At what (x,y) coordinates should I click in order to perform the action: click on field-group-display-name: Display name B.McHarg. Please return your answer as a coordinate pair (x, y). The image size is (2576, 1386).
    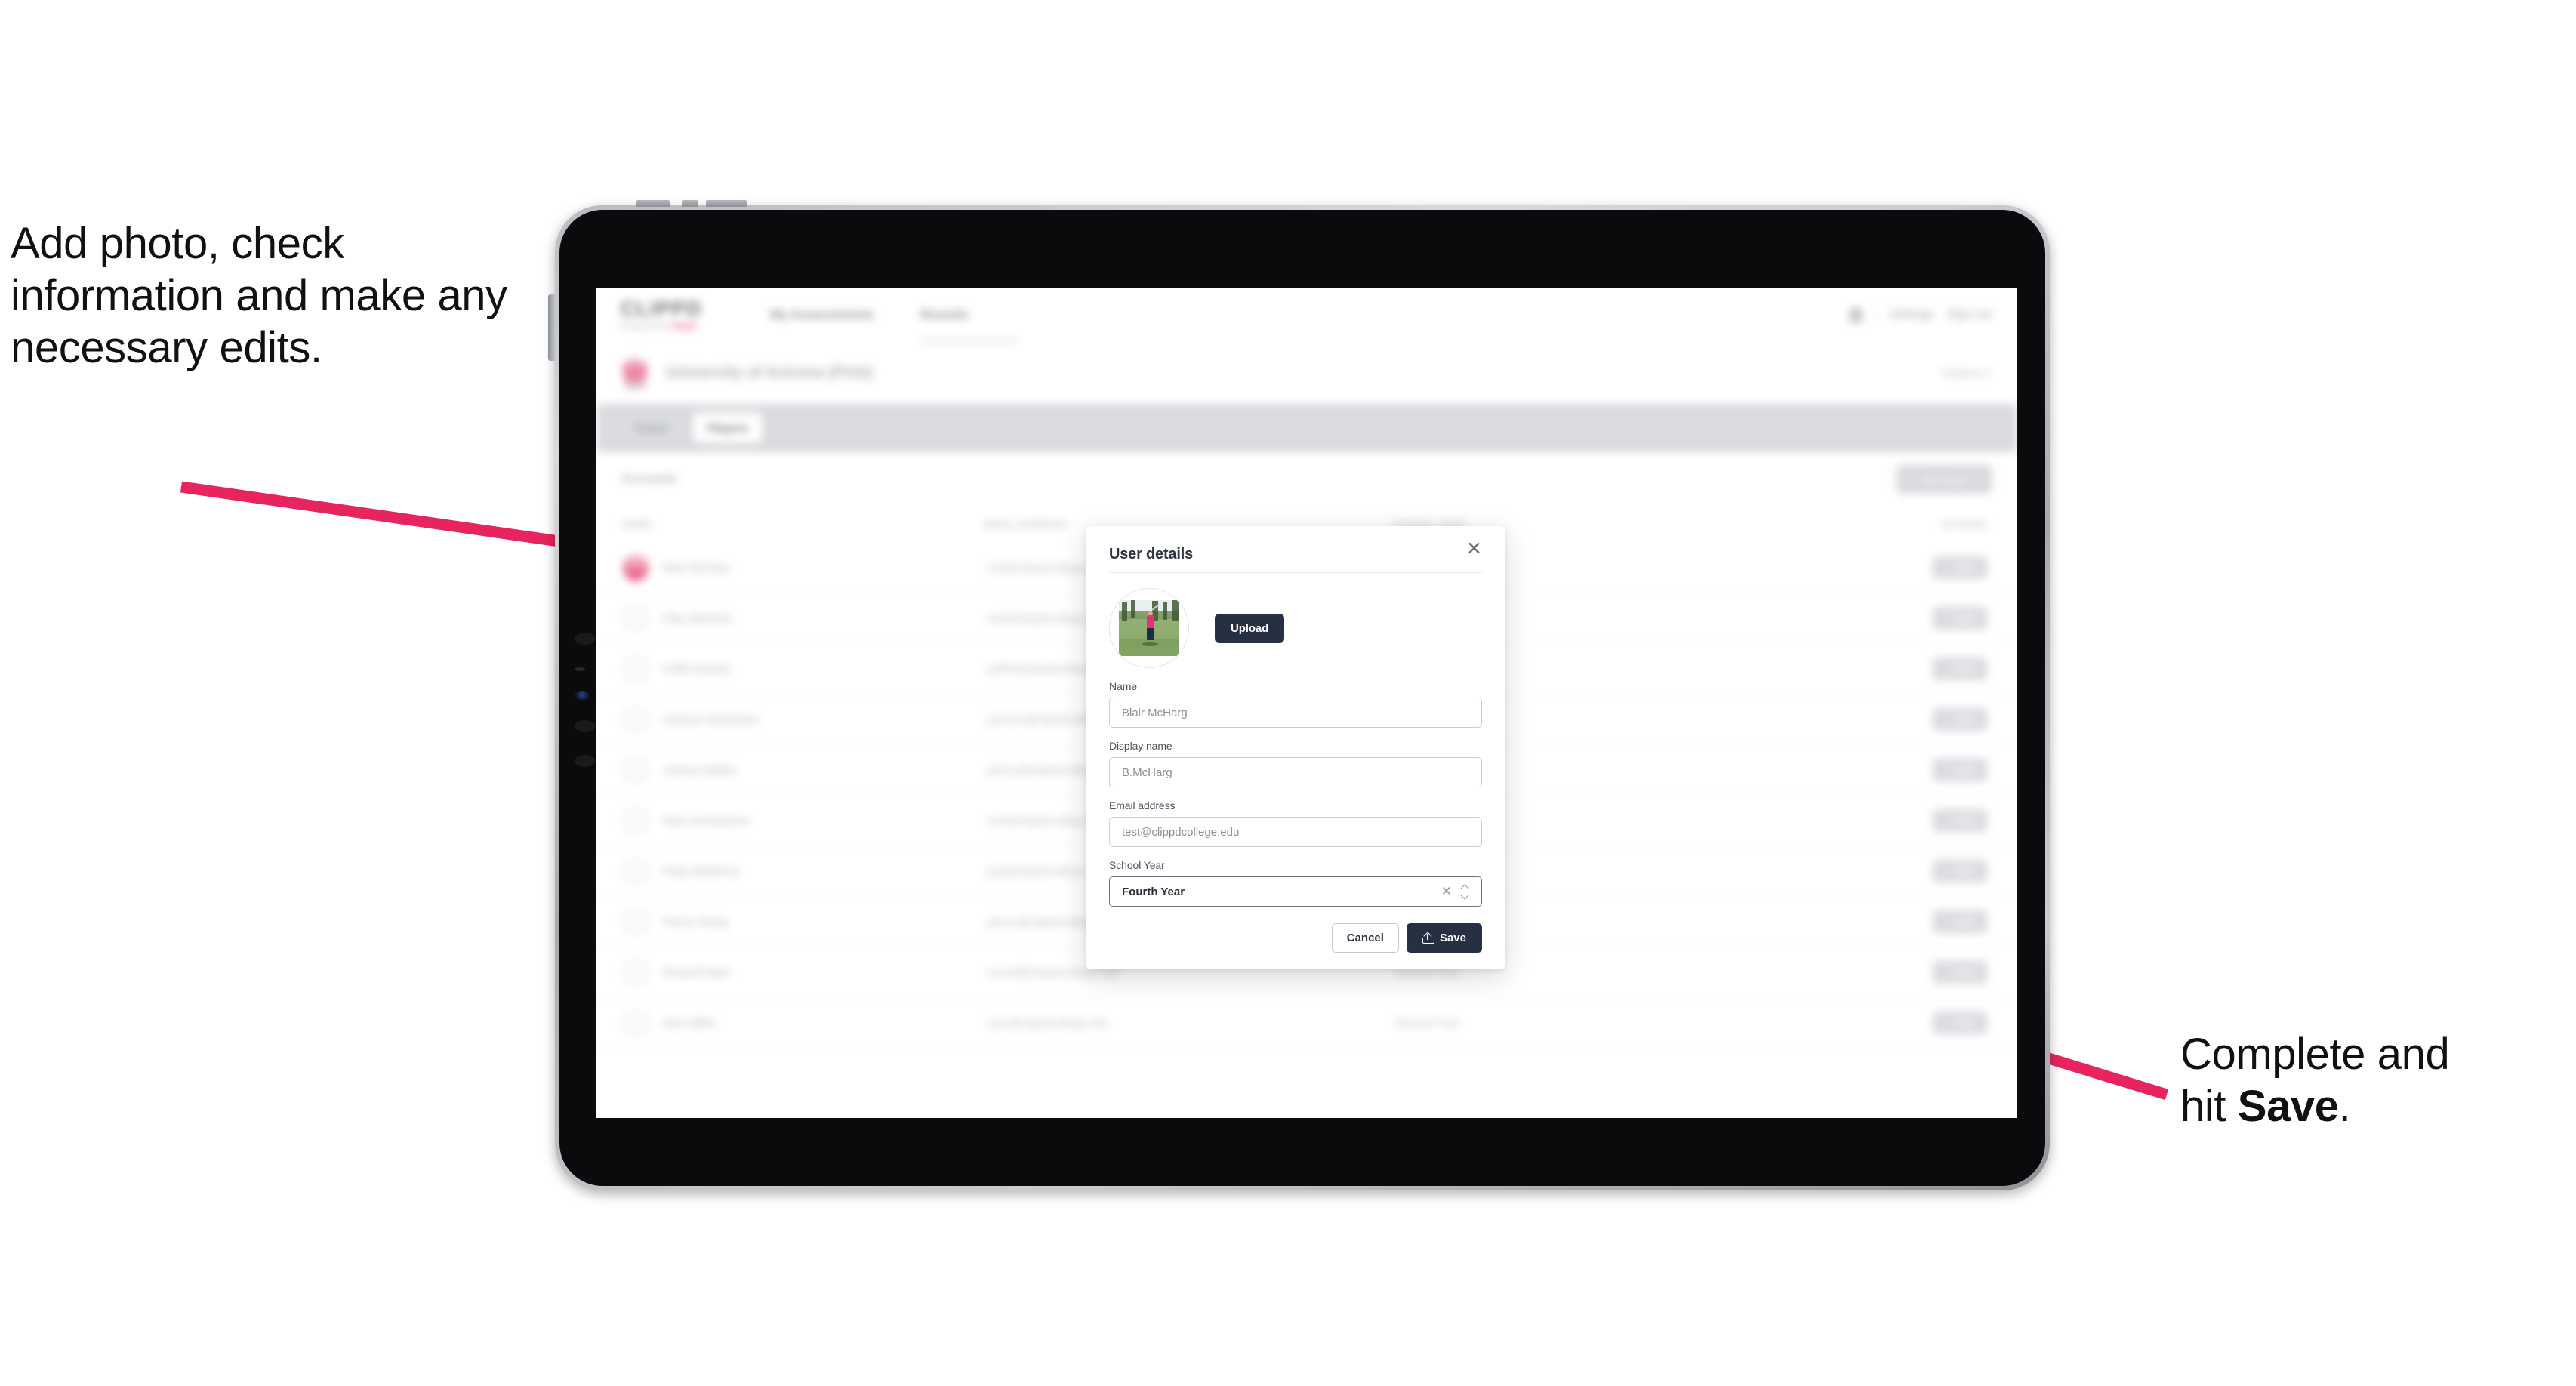
    Looking at the image, I should click on (1295, 763).